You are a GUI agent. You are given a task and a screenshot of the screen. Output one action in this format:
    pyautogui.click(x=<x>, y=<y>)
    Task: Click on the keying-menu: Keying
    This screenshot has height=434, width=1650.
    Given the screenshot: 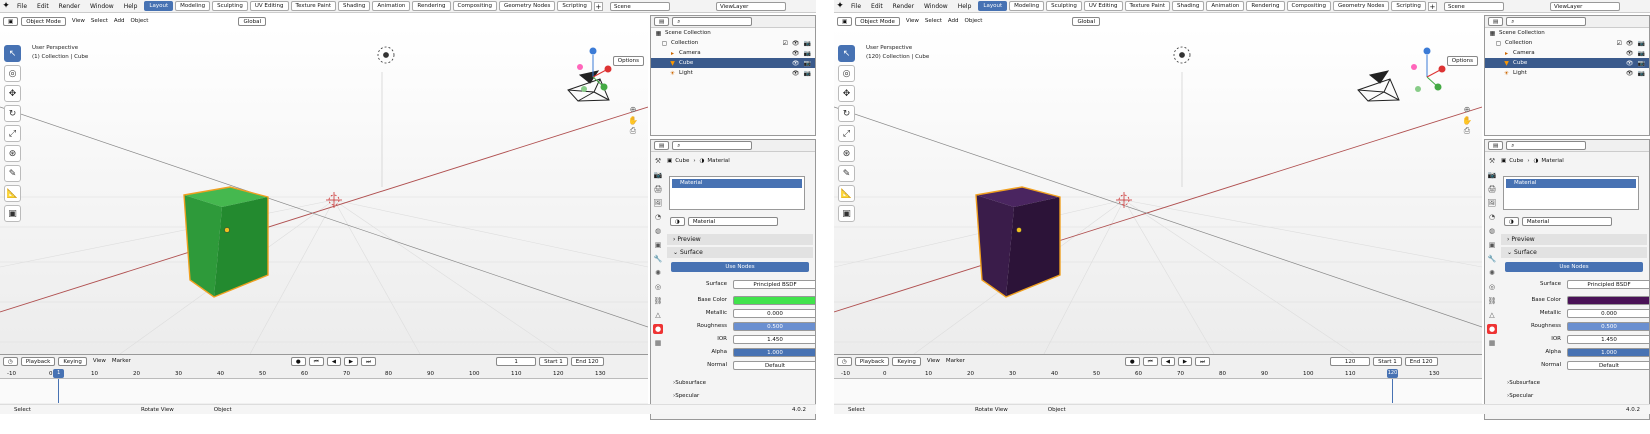 What is the action you would take?
    pyautogui.click(x=906, y=361)
    